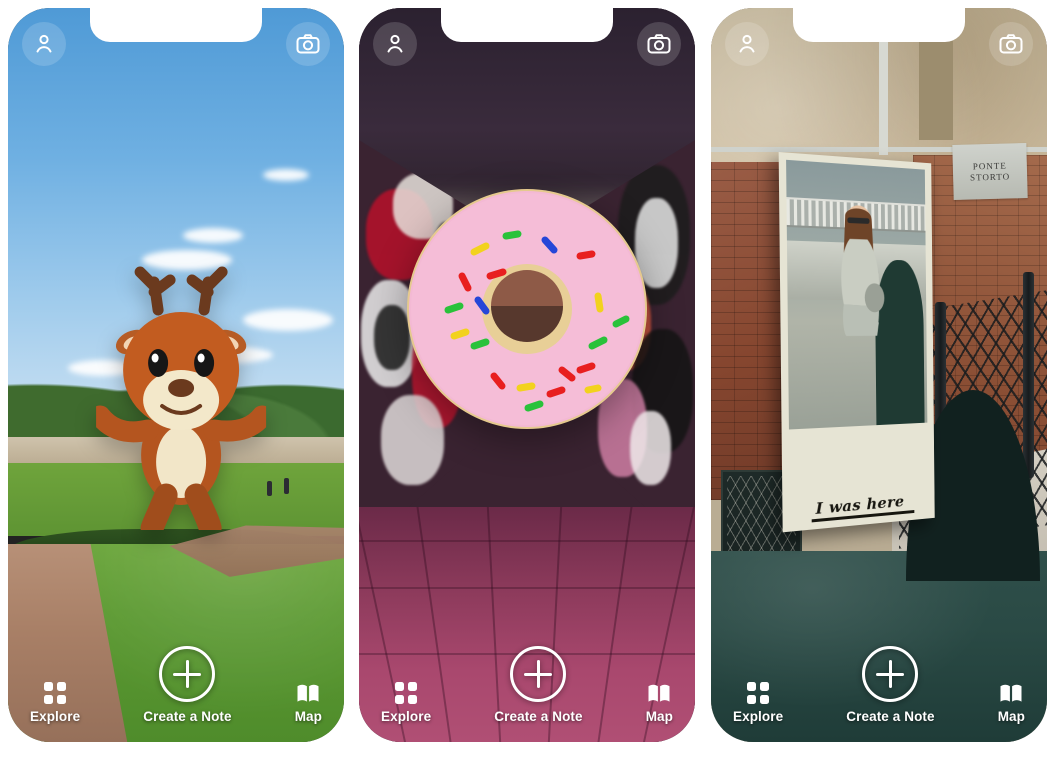 The image size is (1054, 760). Describe the element at coordinates (527, 308) in the screenshot. I see `donut-character-icon` at that location.